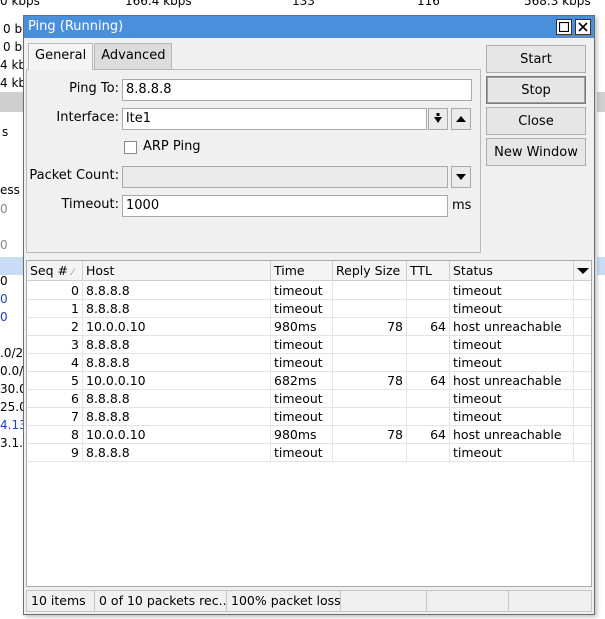 The height and width of the screenshot is (619, 605). What do you see at coordinates (284, 601) in the screenshot?
I see `status-loss: 100% packet loss` at bounding box center [284, 601].